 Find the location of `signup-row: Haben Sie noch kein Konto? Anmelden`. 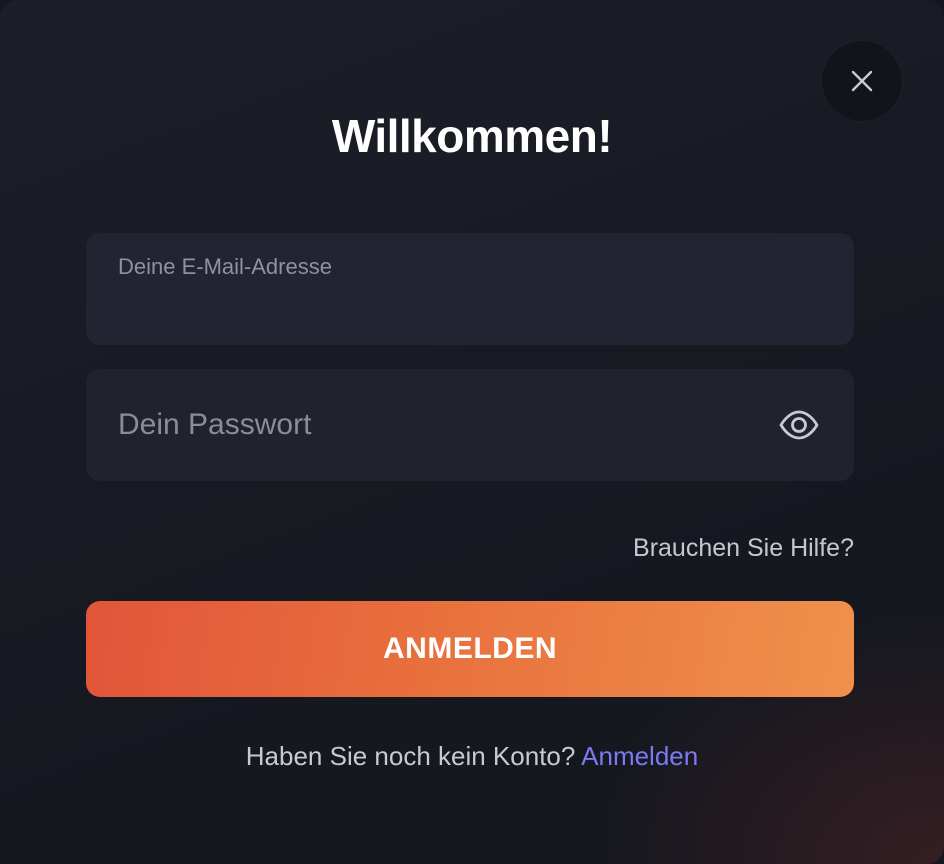

signup-row: Haben Sie noch kein Konto? Anmelden is located at coordinates (472, 756).